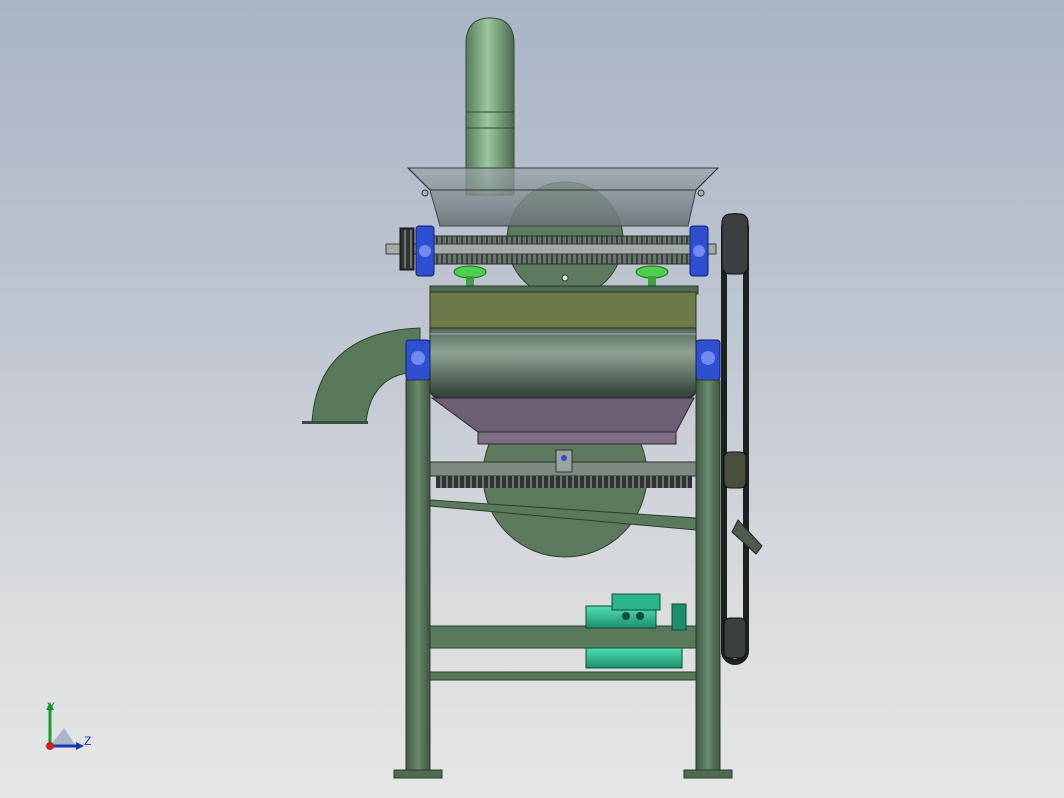 The image size is (1064, 798). Describe the element at coordinates (470, 275) in the screenshot. I see `adjuster-knob-left` at that location.